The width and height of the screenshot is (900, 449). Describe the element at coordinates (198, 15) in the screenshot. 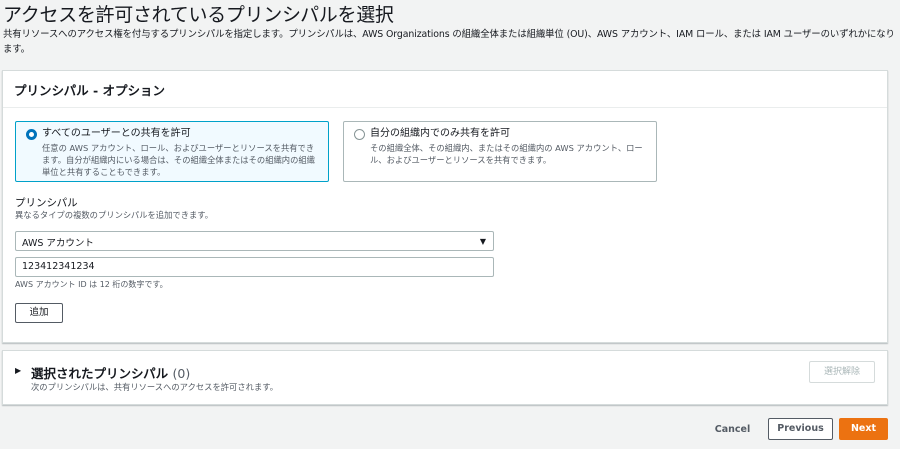

I see `page-title: アクセスを許可されているプリンシパルを選択` at that location.